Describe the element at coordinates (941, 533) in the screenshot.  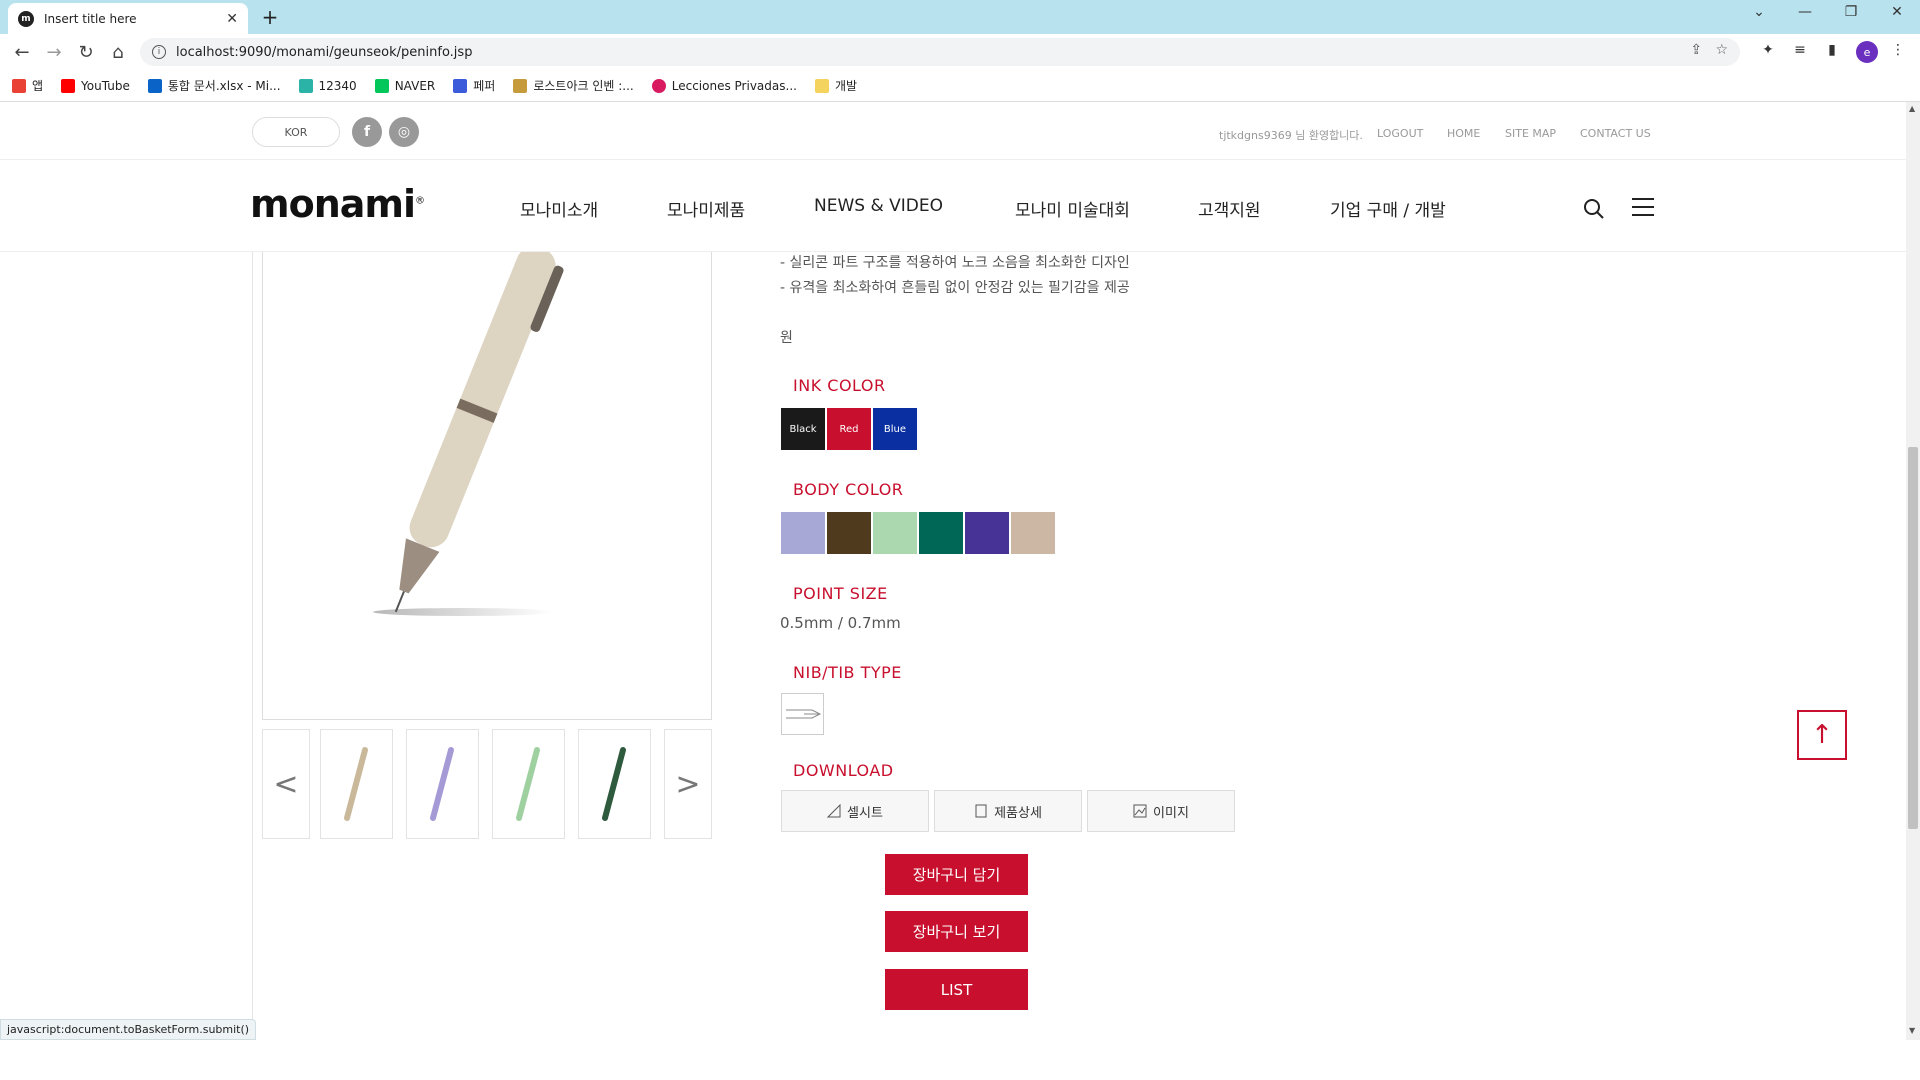
I see `body-swatch-teal` at that location.